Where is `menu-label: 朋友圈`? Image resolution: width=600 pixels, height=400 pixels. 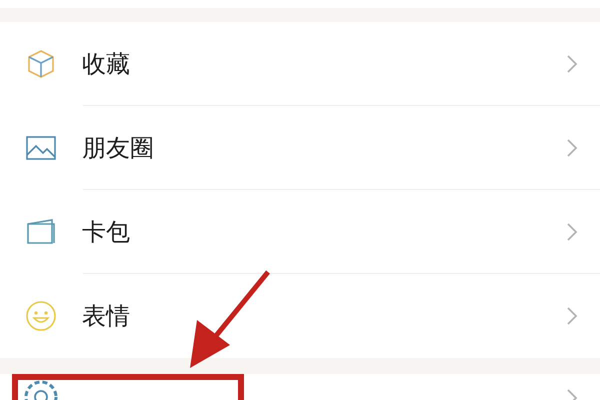 menu-label: 朋友圈 is located at coordinates (118, 148).